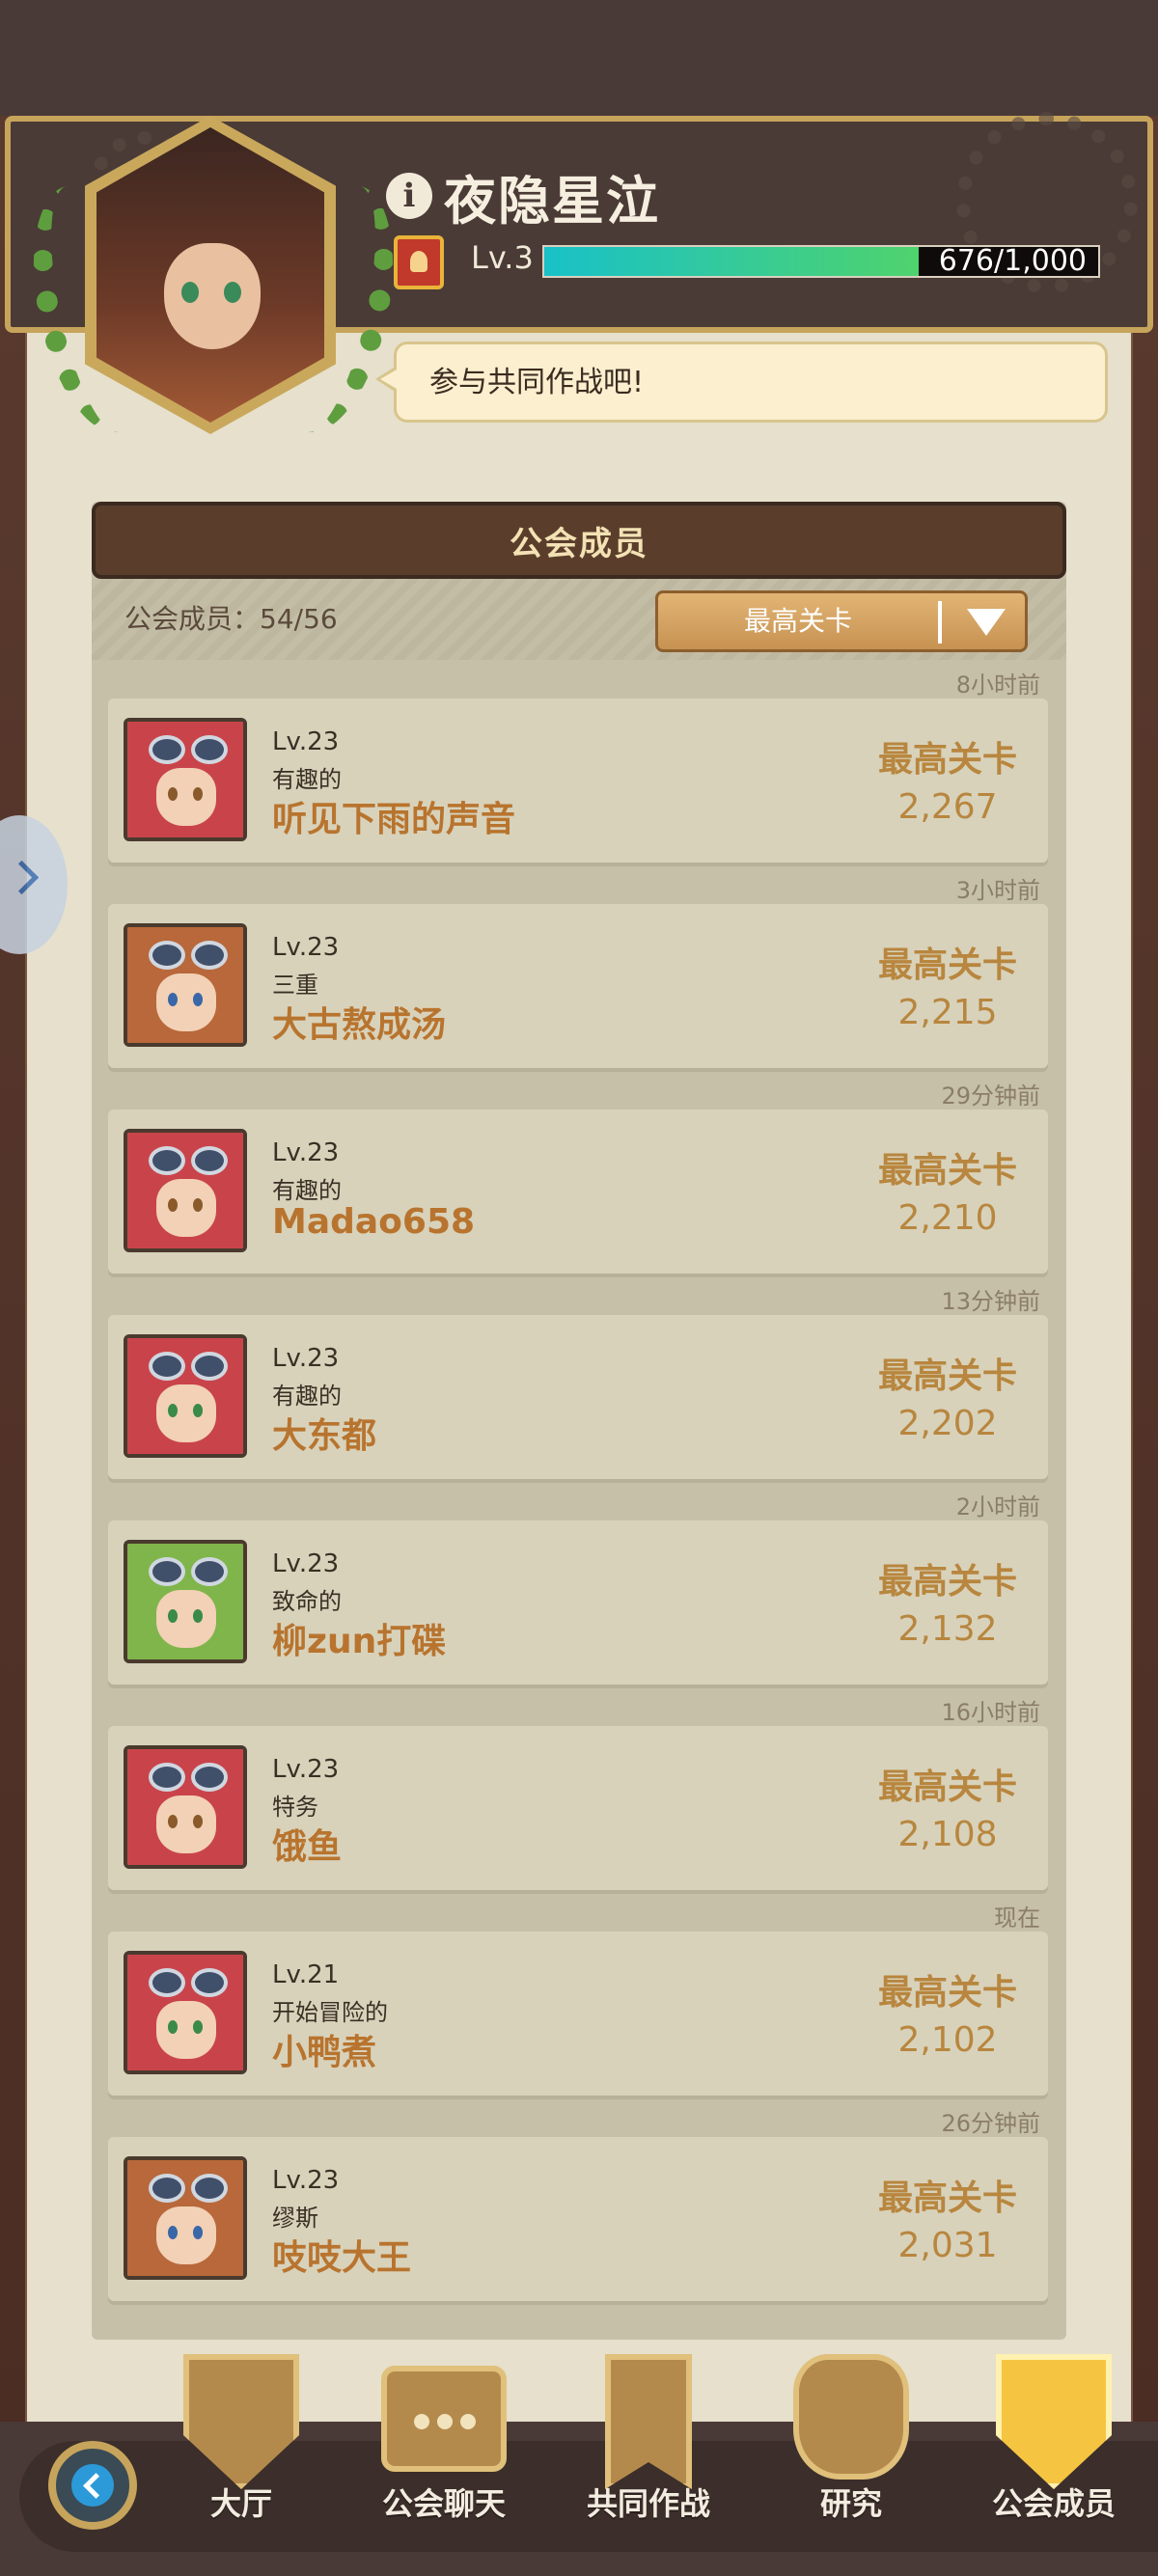  What do you see at coordinates (990, 1302) in the screenshot?
I see `member-last-active: 13分钟前` at bounding box center [990, 1302].